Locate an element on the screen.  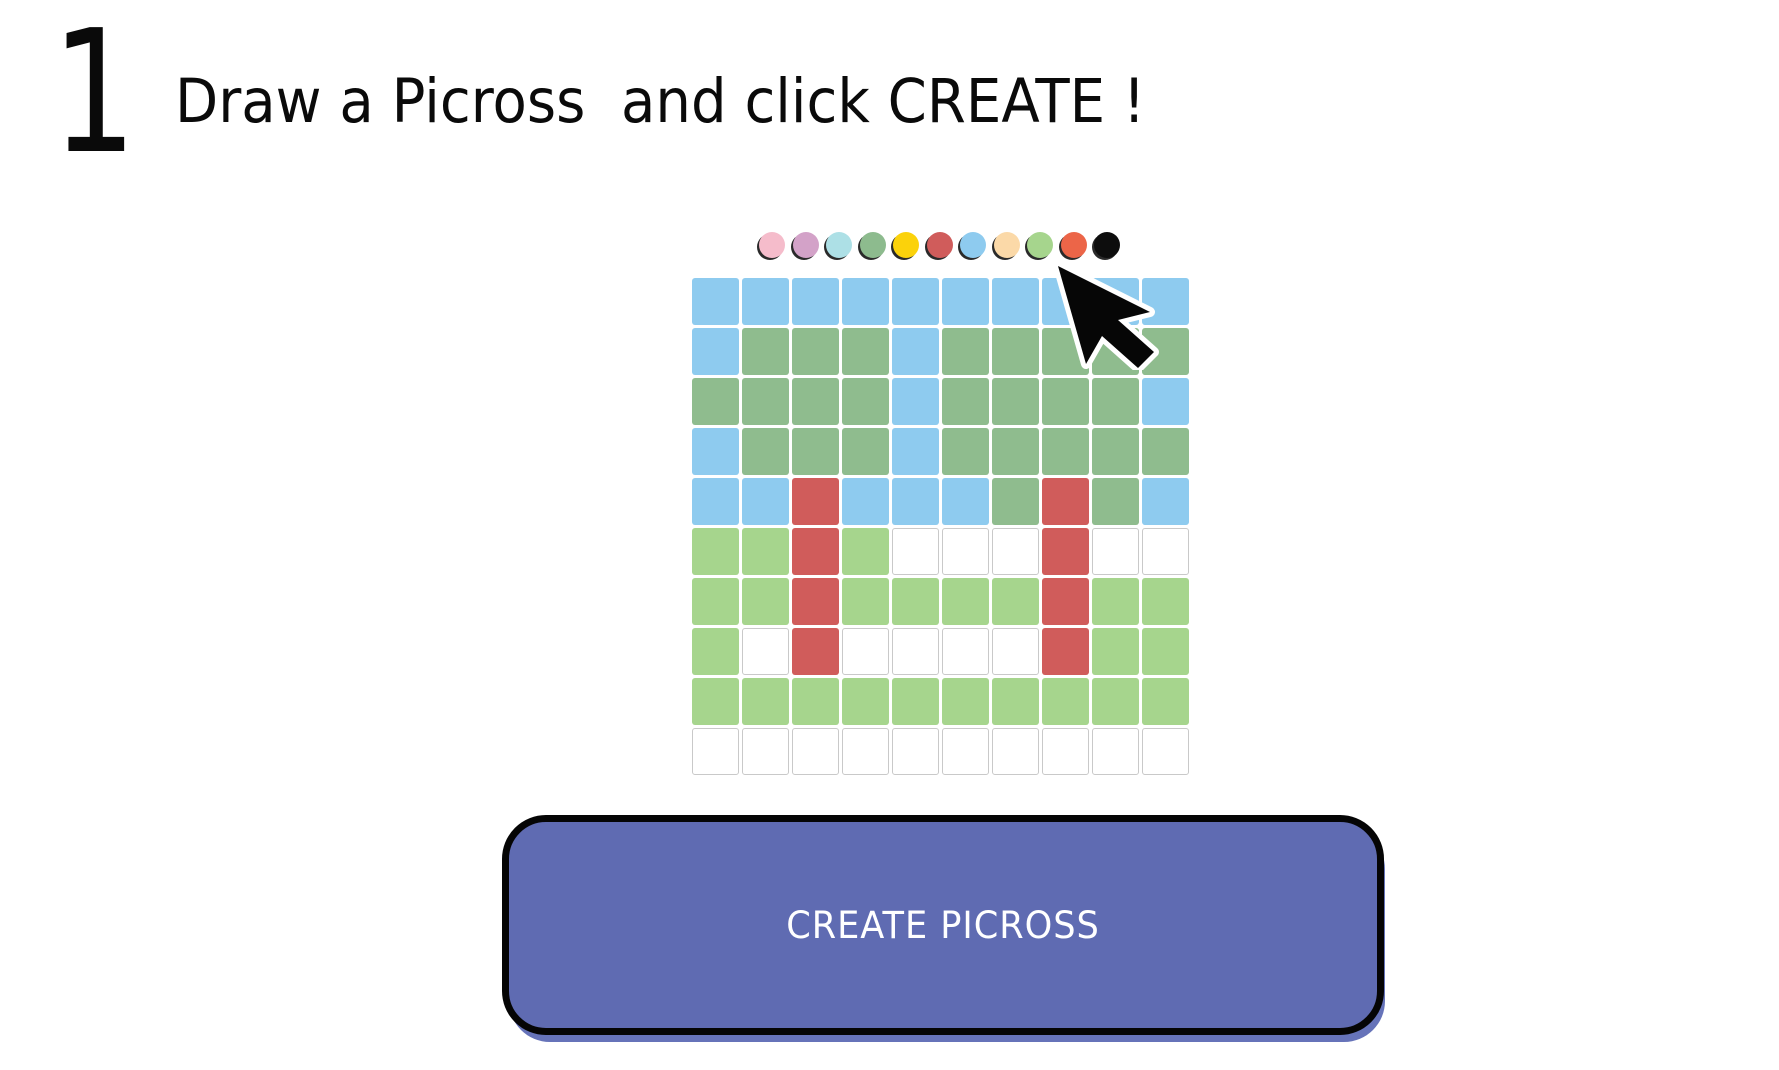
color-swatch-light-green is located at coordinates (1040, 245).